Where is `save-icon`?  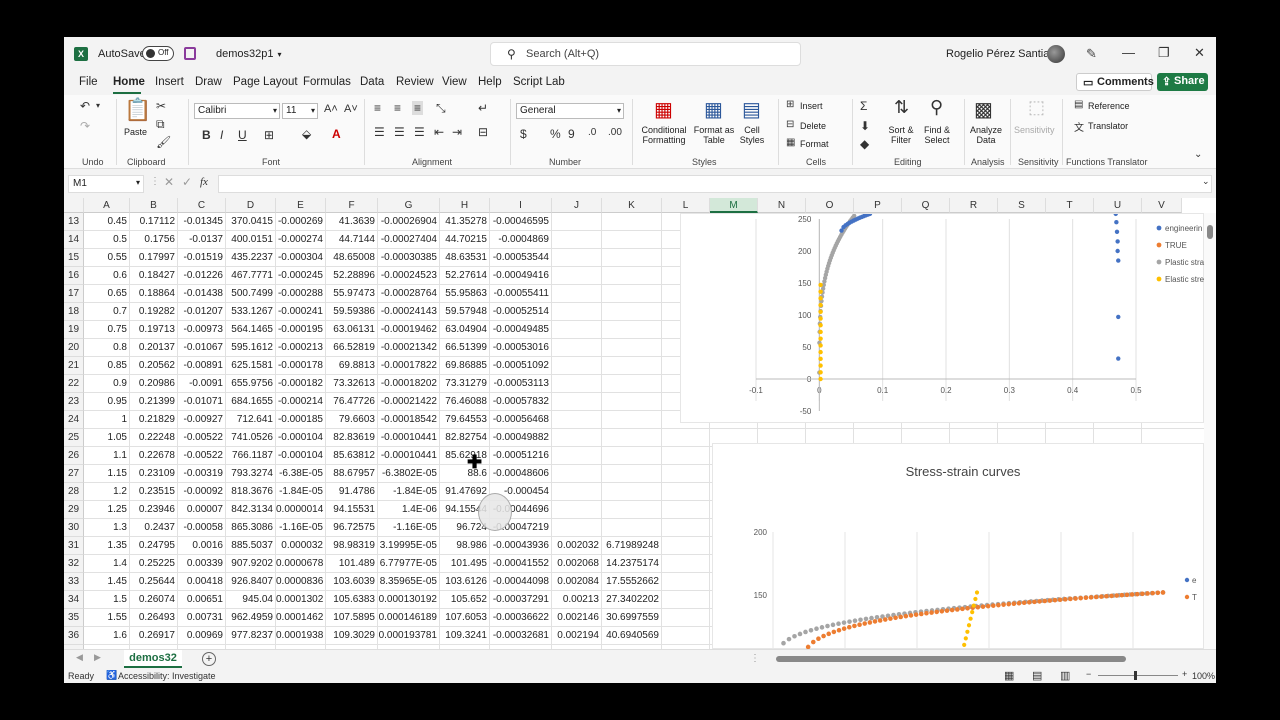 save-icon is located at coordinates (190, 53).